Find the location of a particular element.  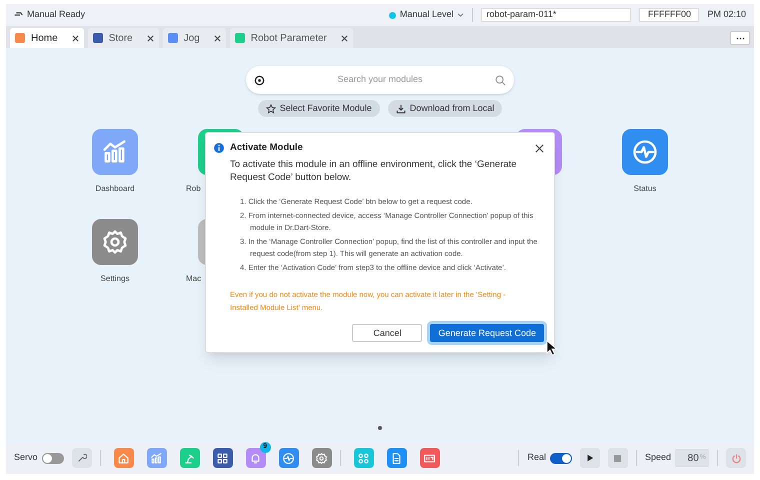

stop-button is located at coordinates (618, 458).